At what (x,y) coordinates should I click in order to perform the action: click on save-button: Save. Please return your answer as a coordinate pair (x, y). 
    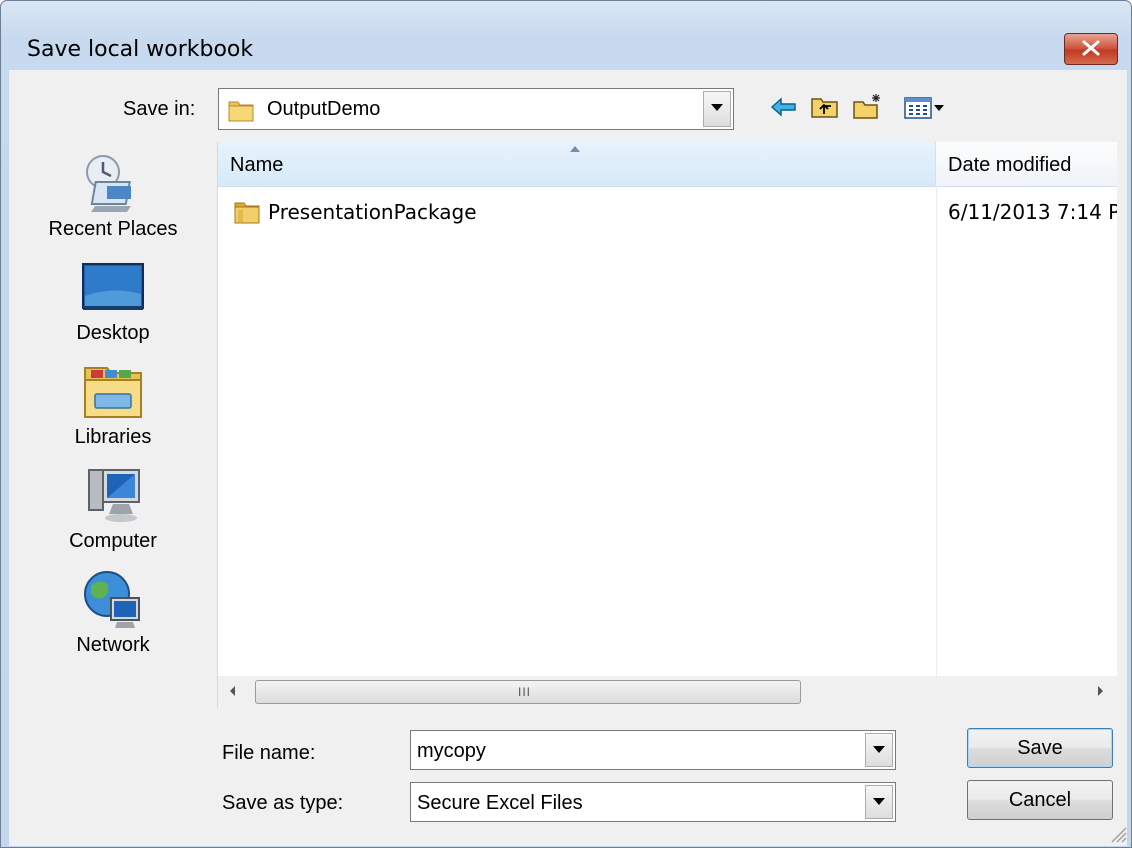
    Looking at the image, I should click on (1040, 748).